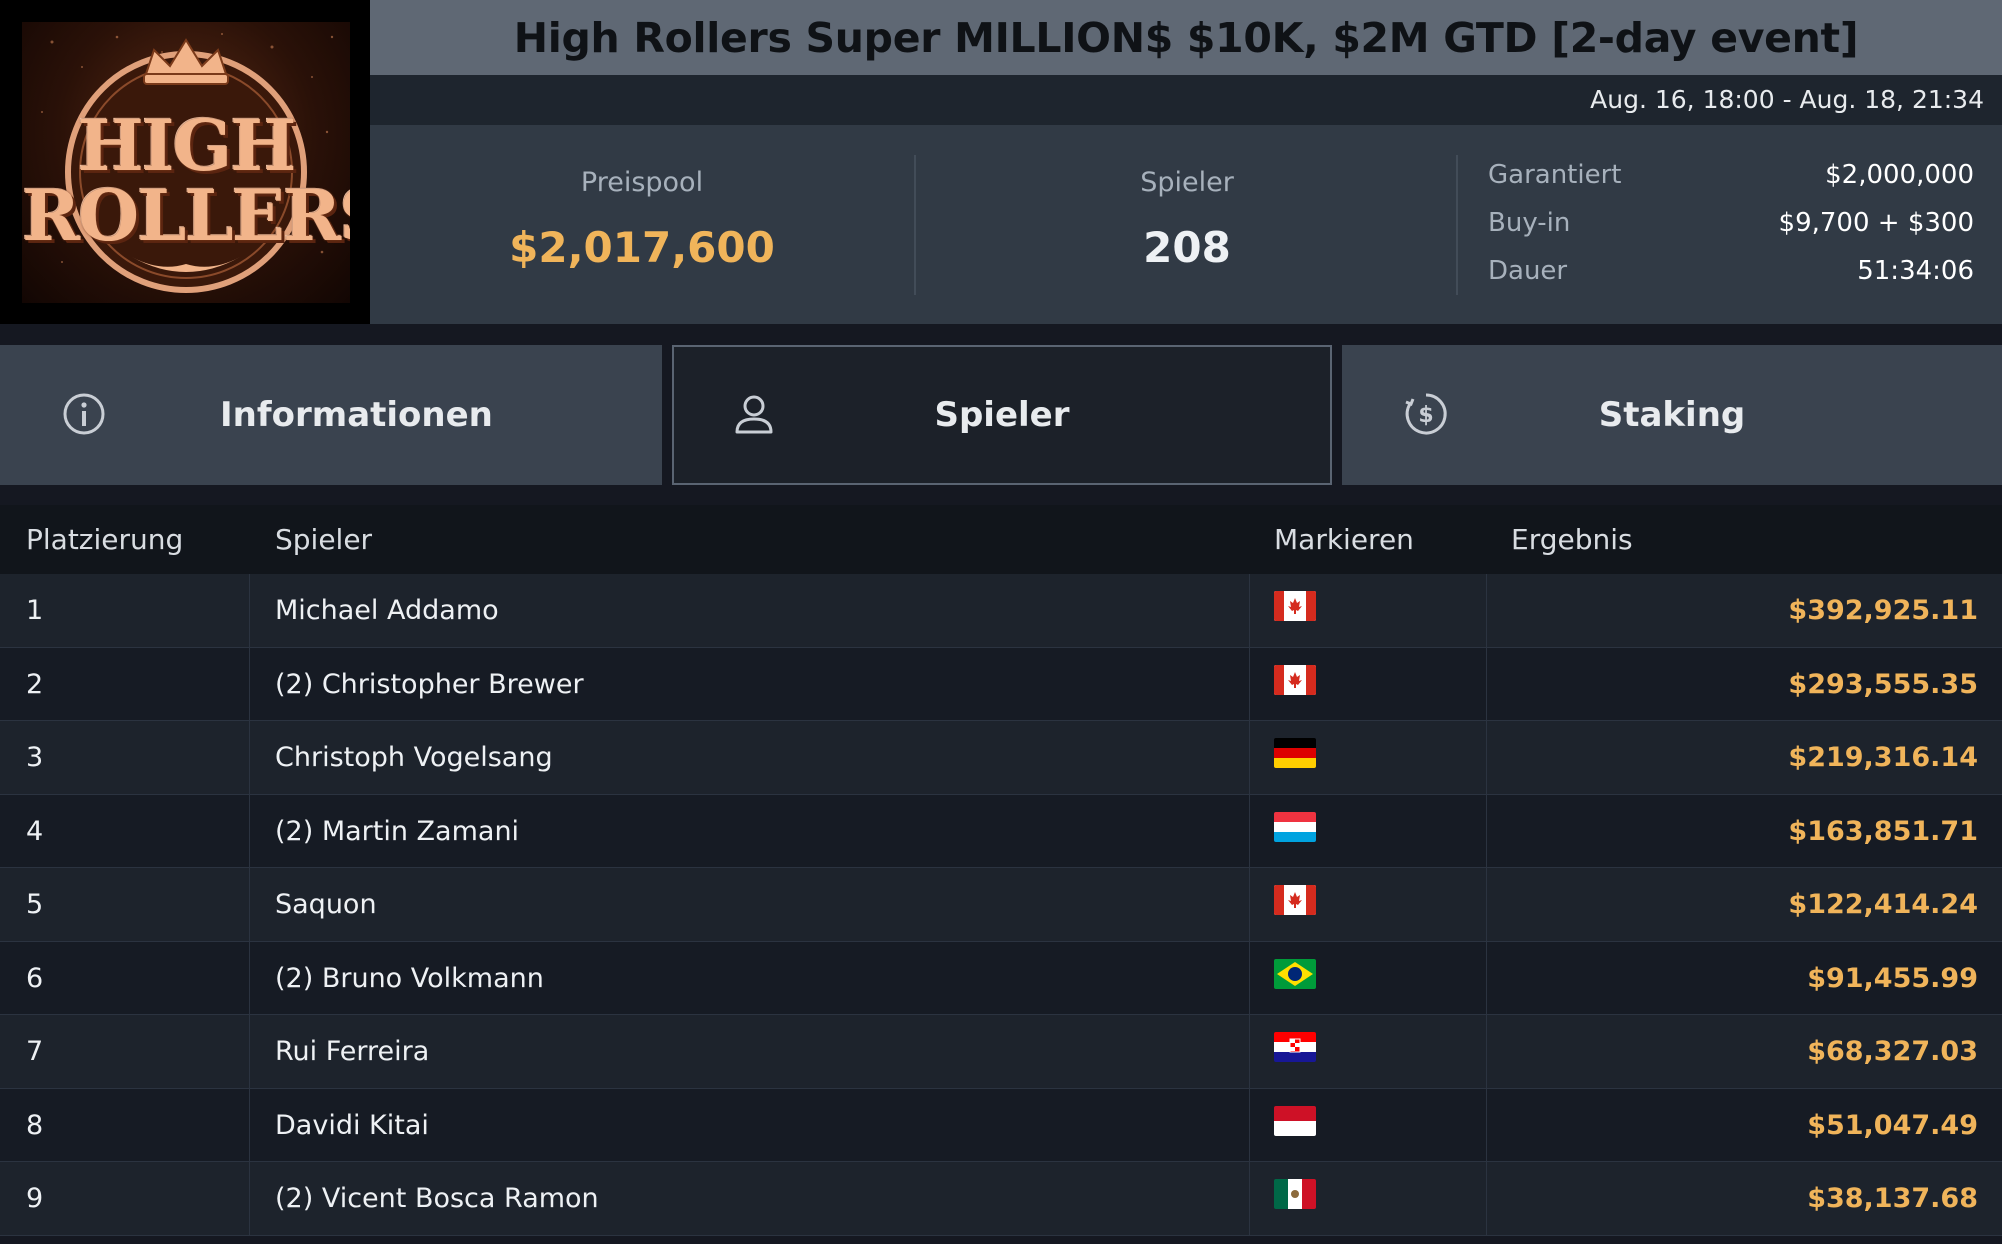  I want to click on tab-label: Informationen, so click(356, 415).